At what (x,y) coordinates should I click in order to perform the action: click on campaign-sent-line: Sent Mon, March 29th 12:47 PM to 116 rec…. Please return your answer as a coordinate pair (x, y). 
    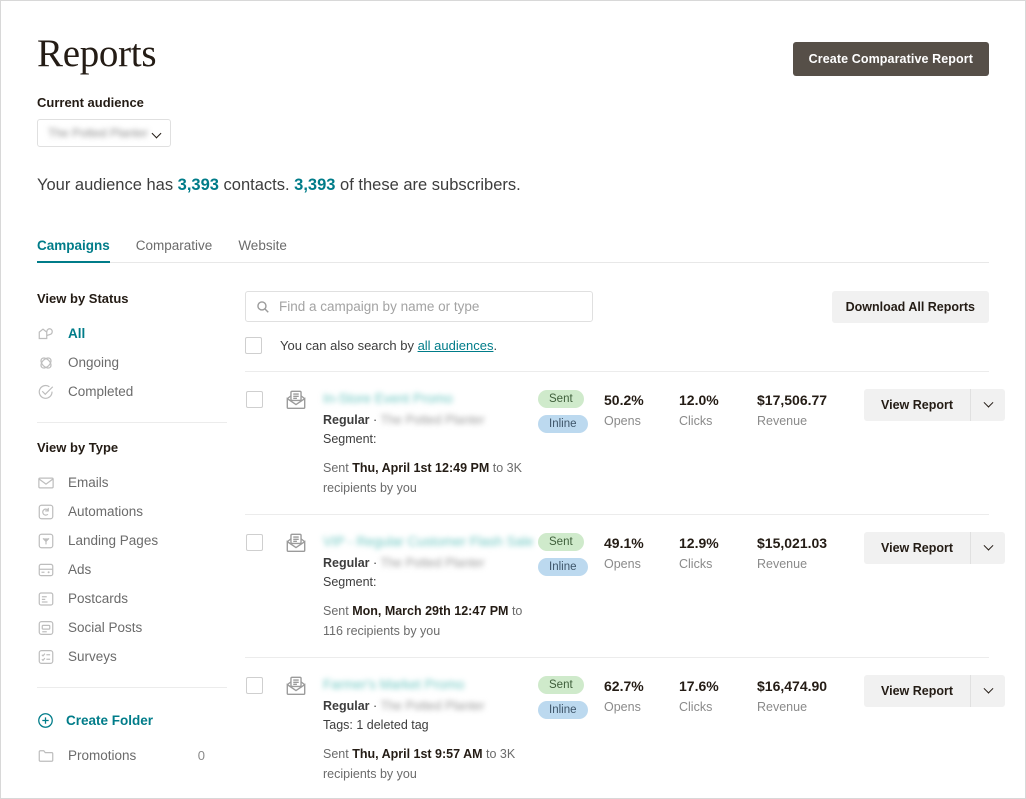
    Looking at the image, I should click on (430, 621).